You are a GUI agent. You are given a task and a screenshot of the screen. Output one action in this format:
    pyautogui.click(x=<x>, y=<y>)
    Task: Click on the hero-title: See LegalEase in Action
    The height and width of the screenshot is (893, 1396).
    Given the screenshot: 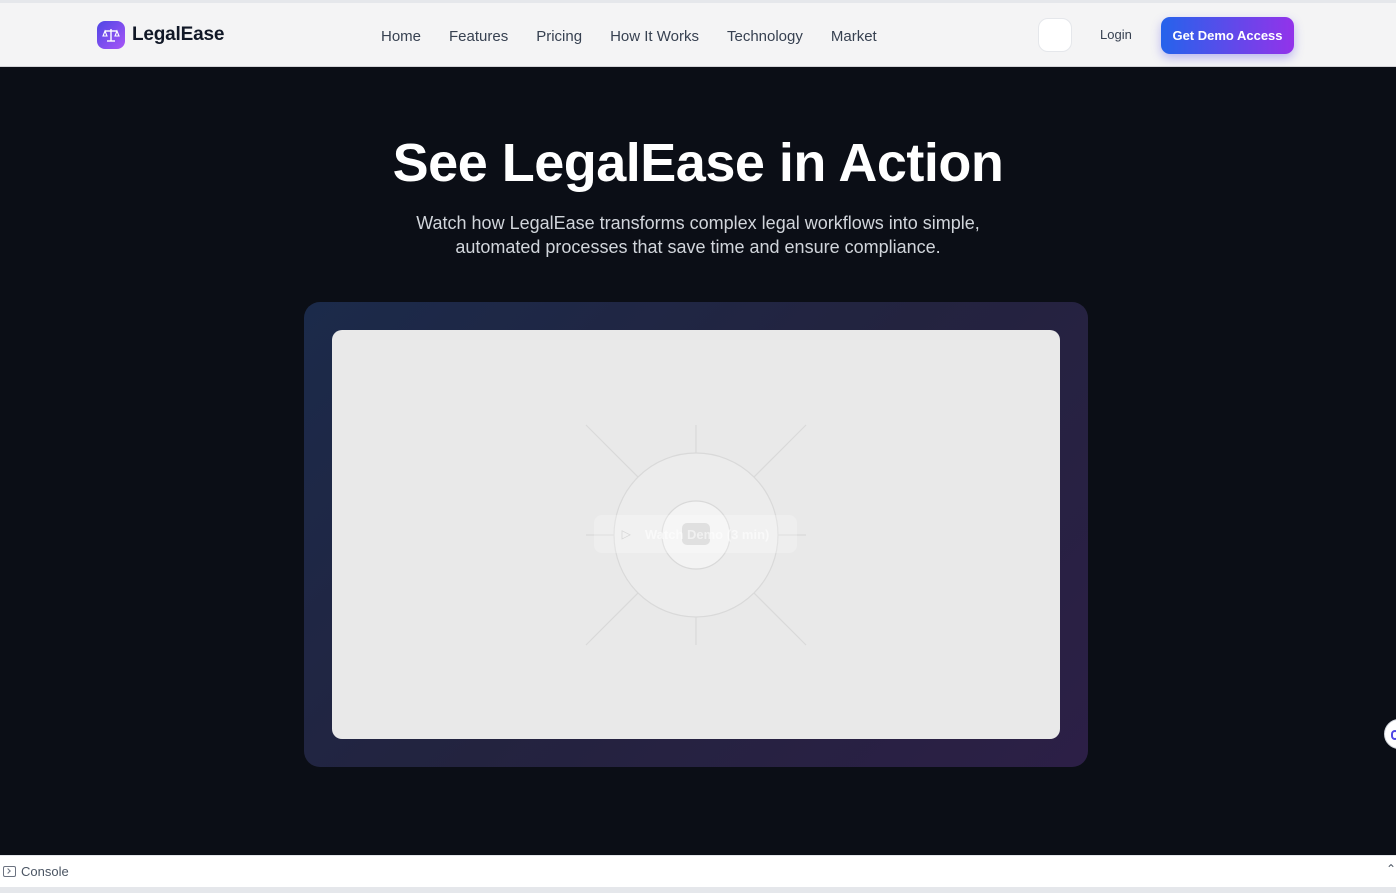 What is the action you would take?
    pyautogui.click(x=698, y=163)
    